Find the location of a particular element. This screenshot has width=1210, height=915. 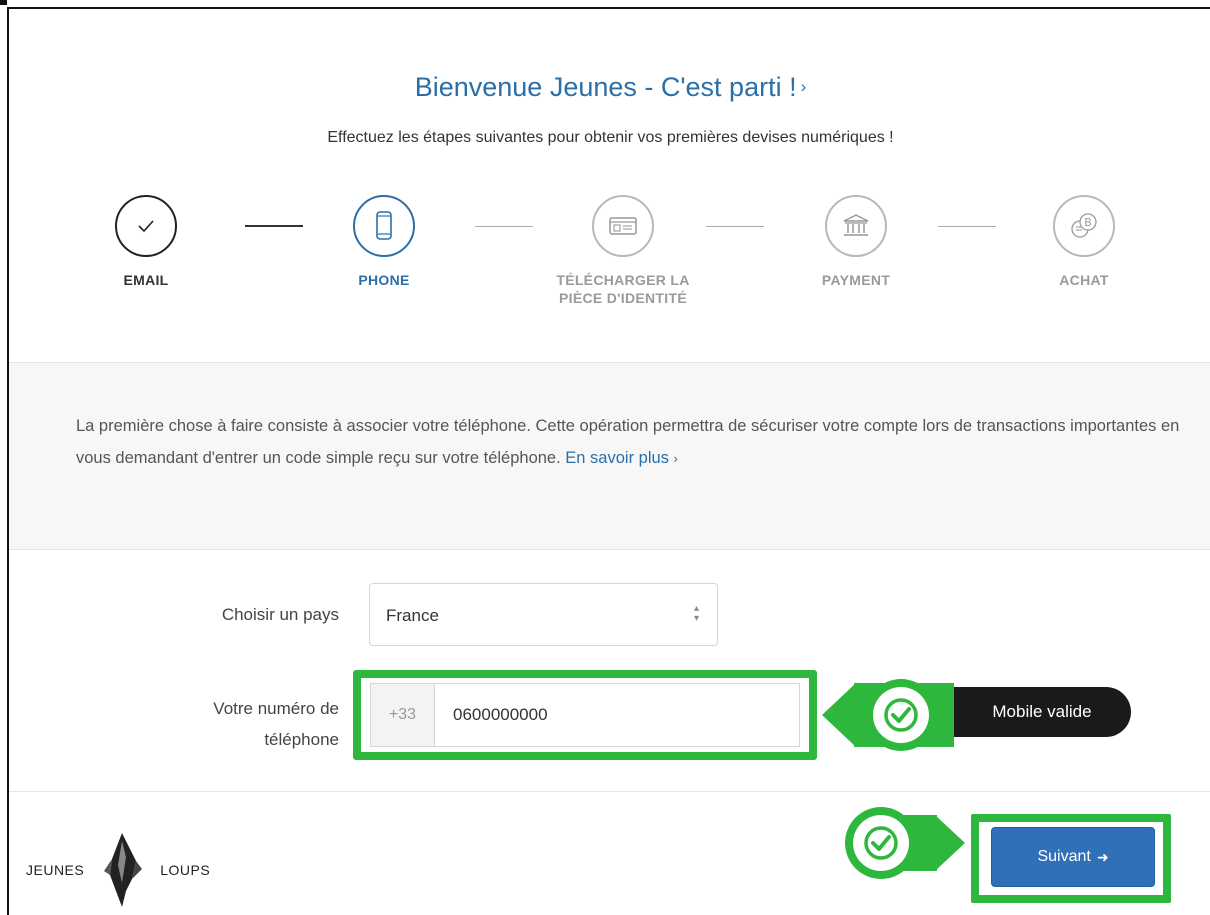

logo-text-left: JEUNES is located at coordinates (55, 870).